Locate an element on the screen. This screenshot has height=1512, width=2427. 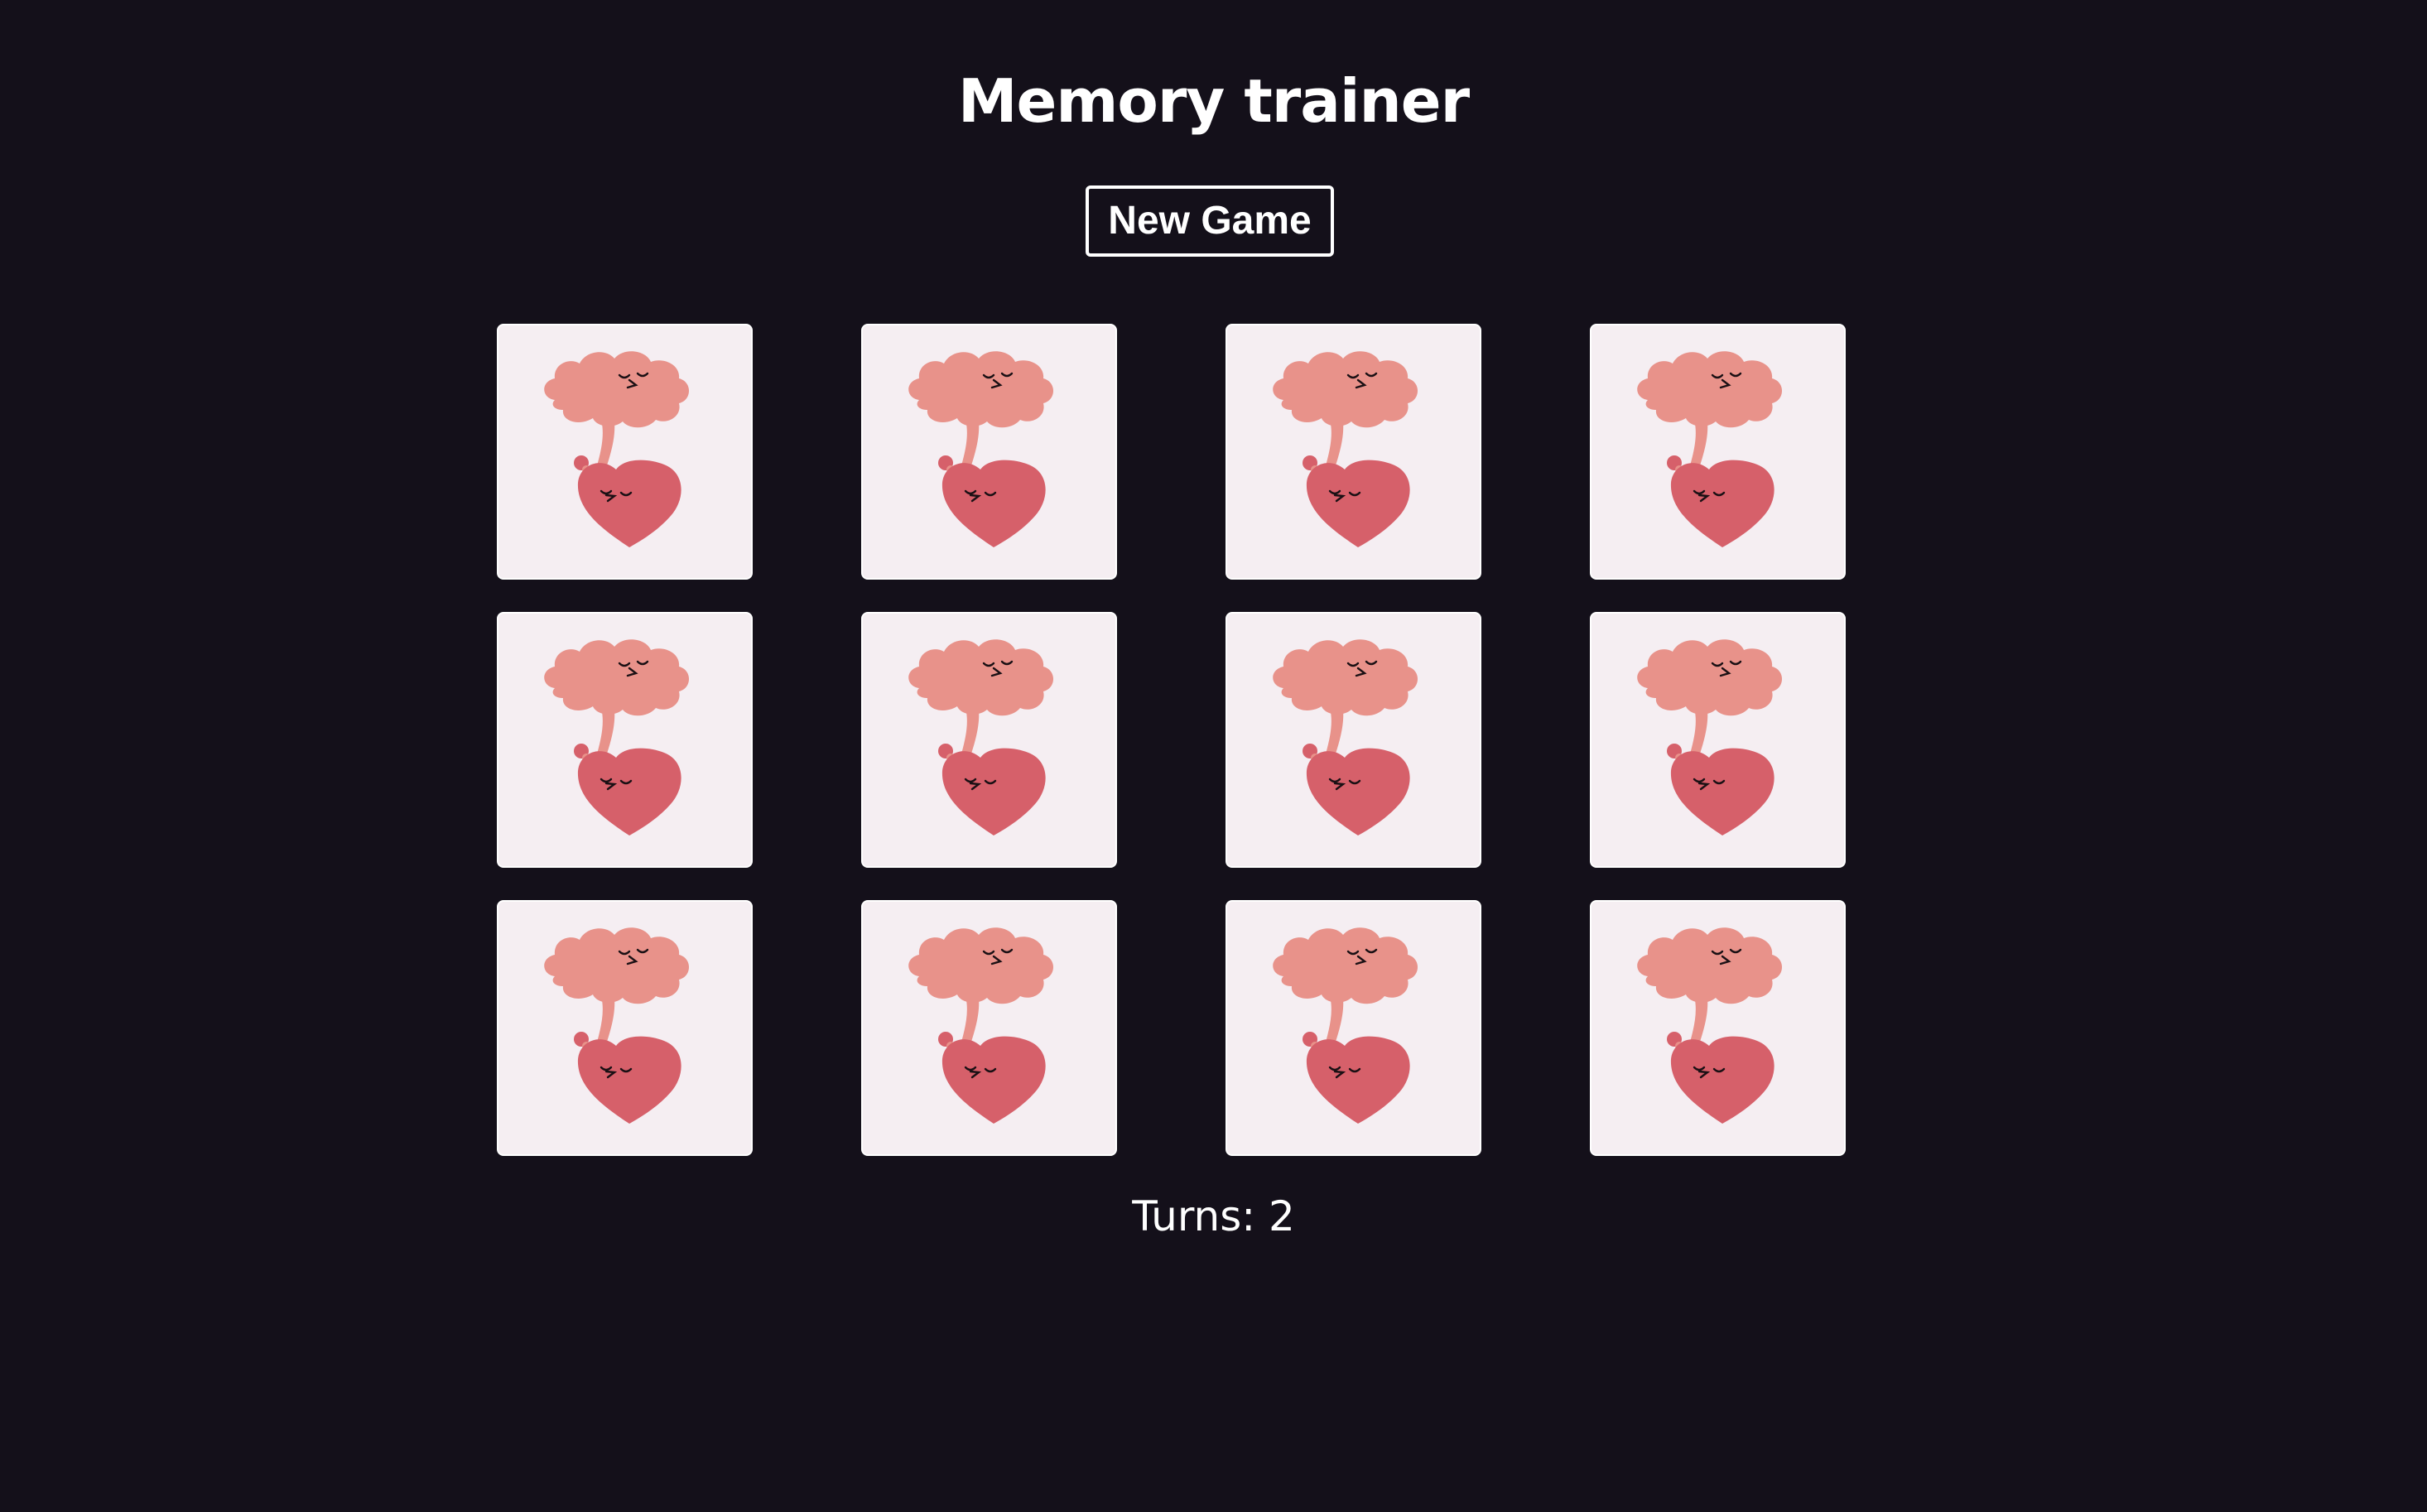
new-game-button: New Game is located at coordinates (1210, 221).